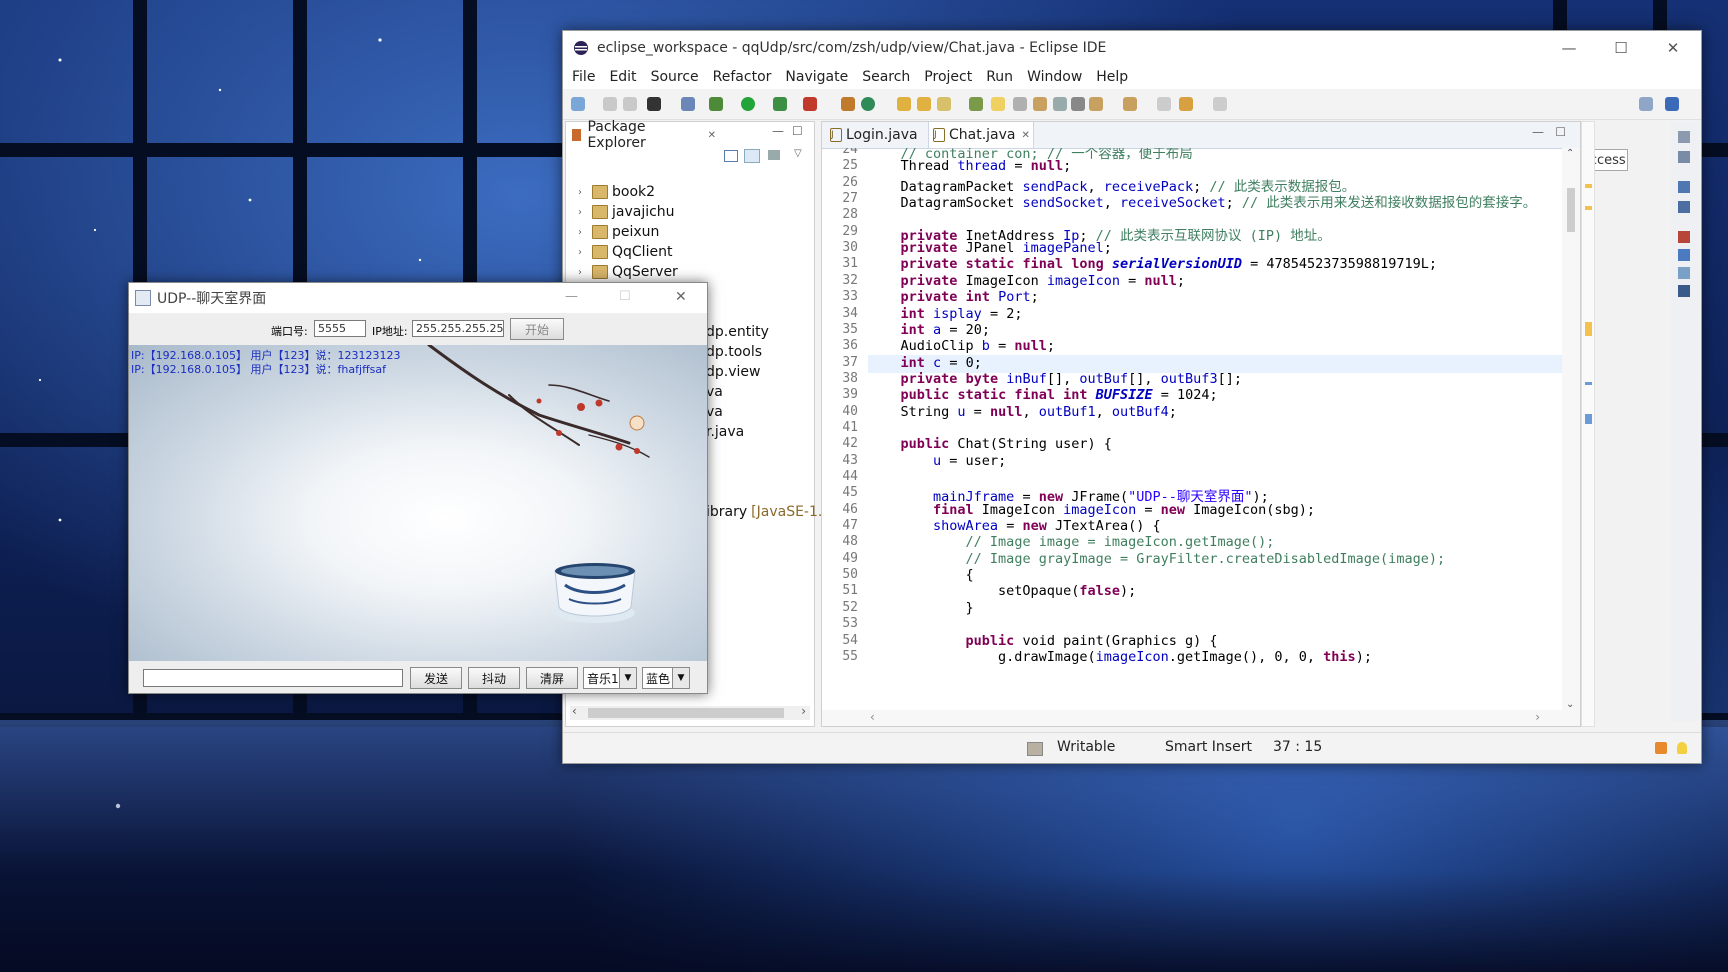 The image size is (1728, 972). Describe the element at coordinates (578, 104) in the screenshot. I see `new-icon` at that location.